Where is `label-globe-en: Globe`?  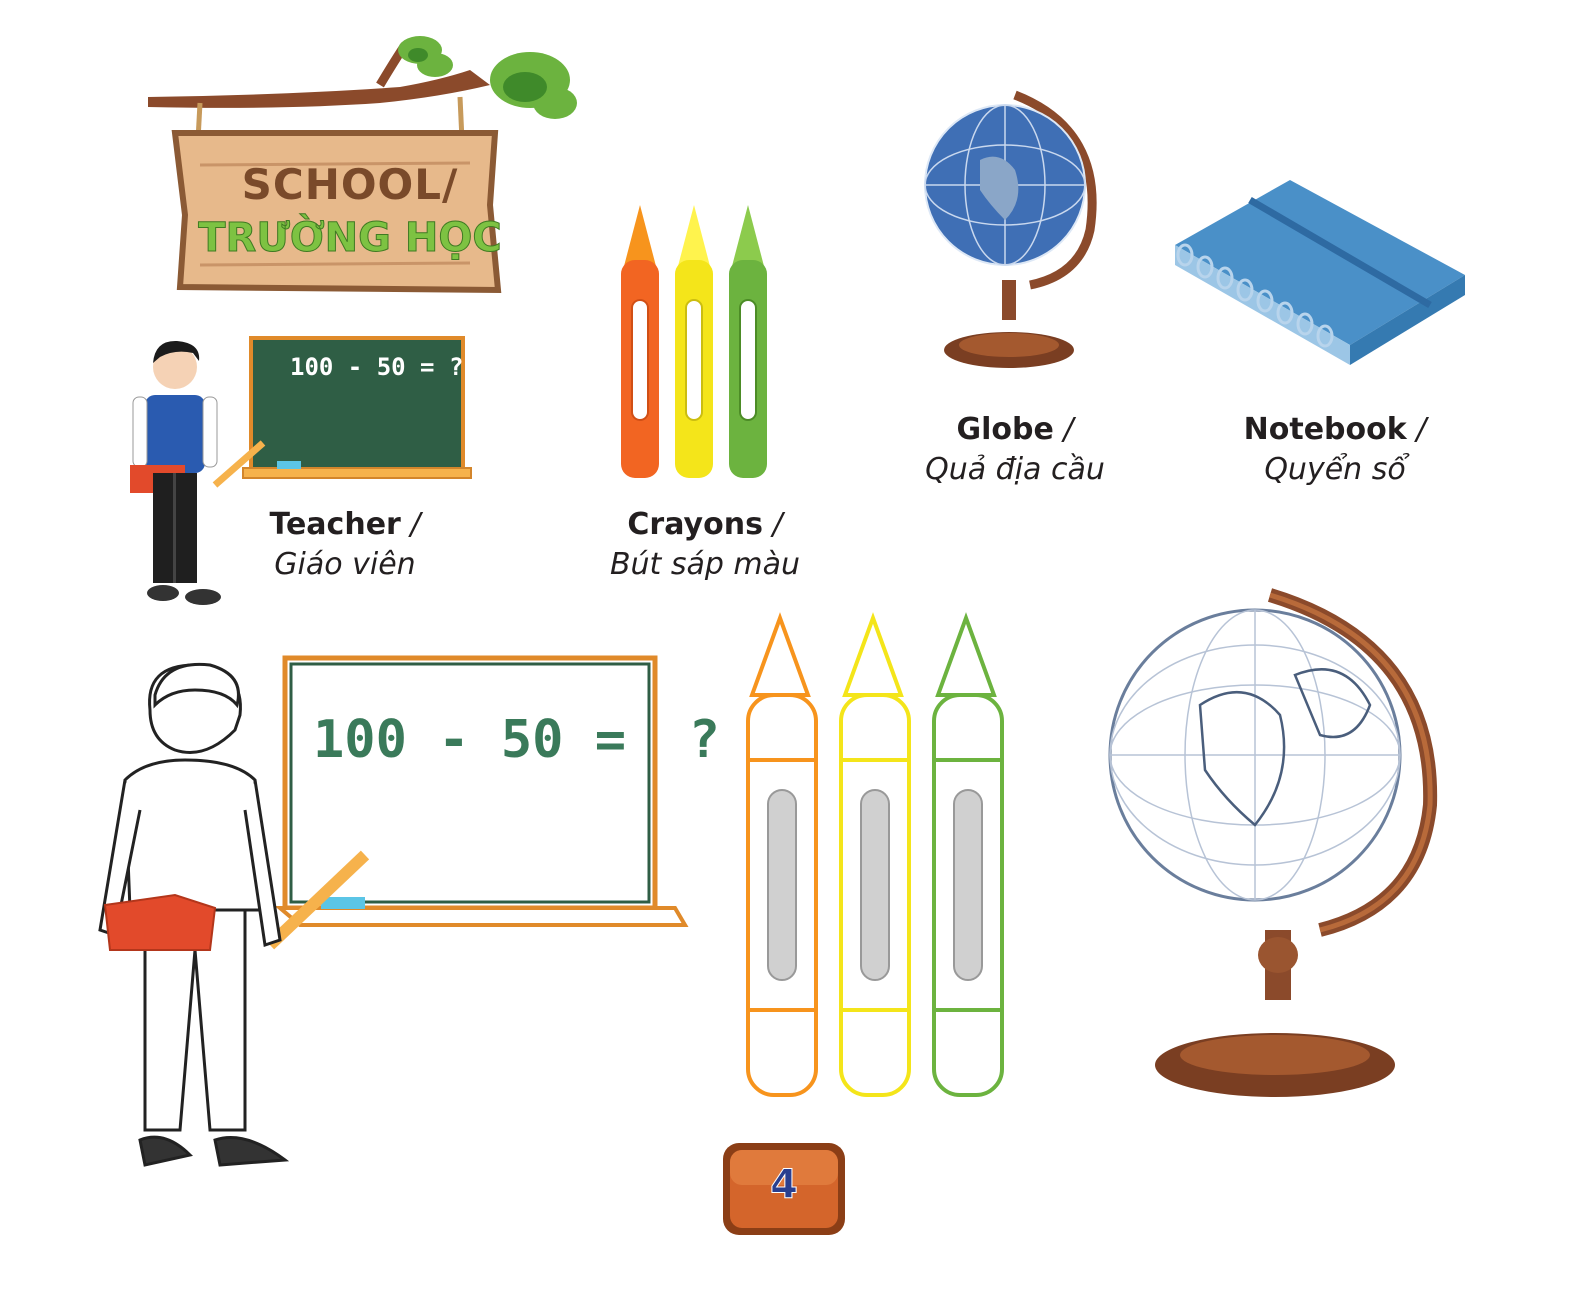
label-globe-en: Globe is located at coordinates (1005, 429).